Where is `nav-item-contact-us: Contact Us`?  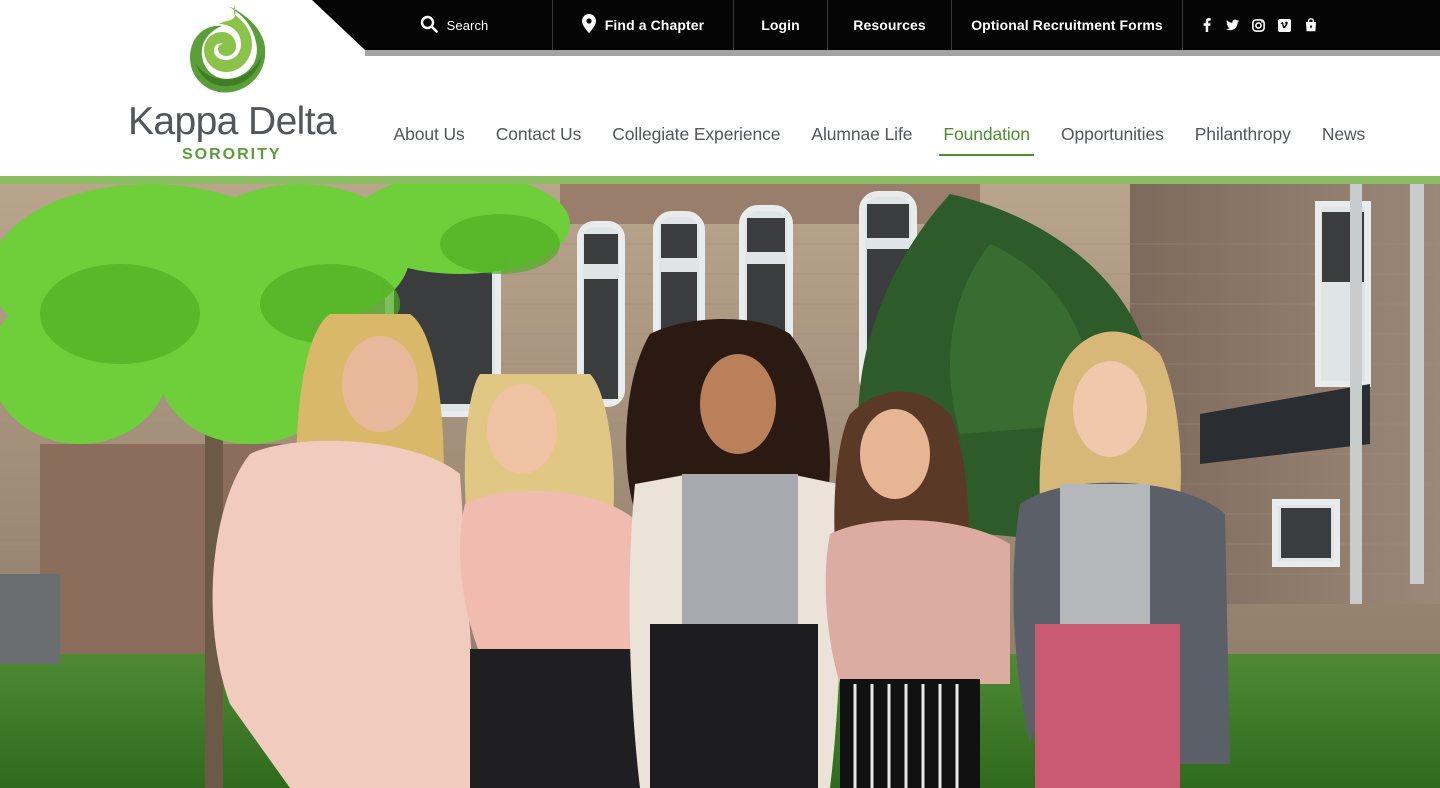
nav-item-contact-us: Contact Us is located at coordinates (538, 134).